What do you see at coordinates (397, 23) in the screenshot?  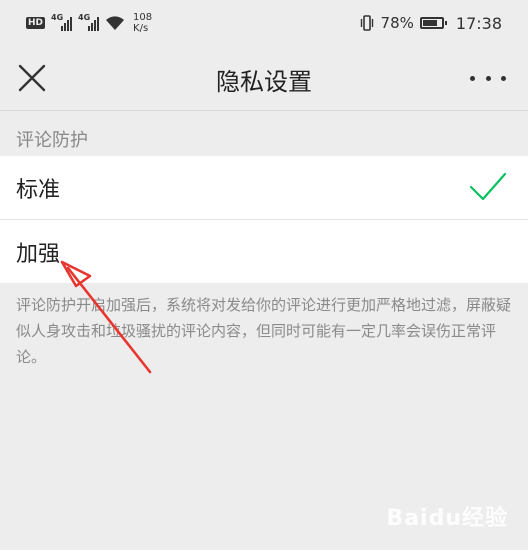 I see `battery-percent: 78%` at bounding box center [397, 23].